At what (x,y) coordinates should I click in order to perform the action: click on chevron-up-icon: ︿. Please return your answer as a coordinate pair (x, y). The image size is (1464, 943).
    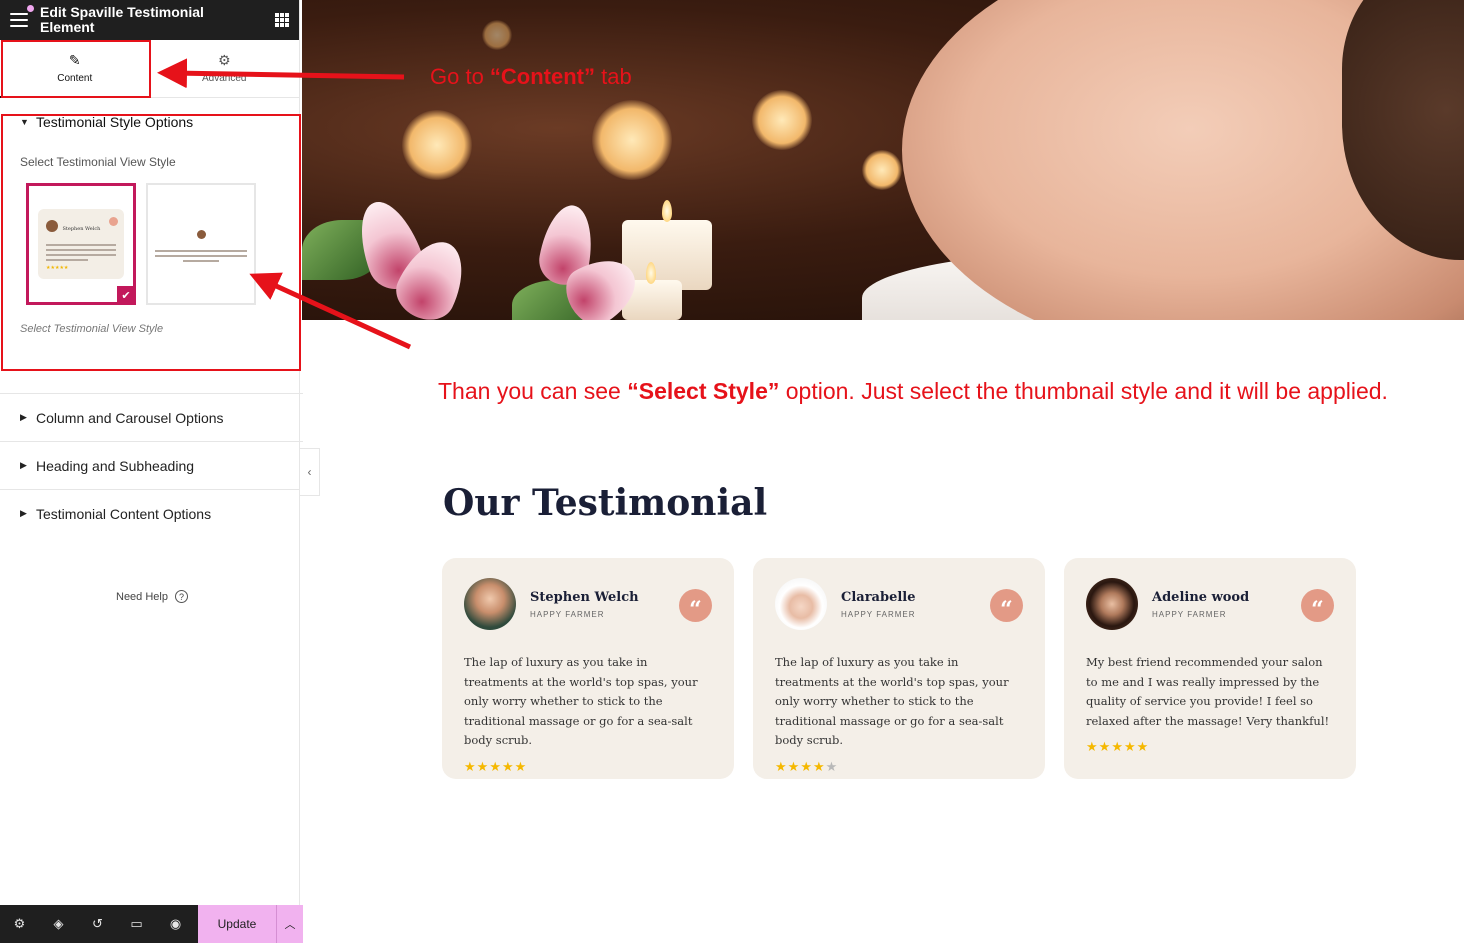
    Looking at the image, I should click on (289, 924).